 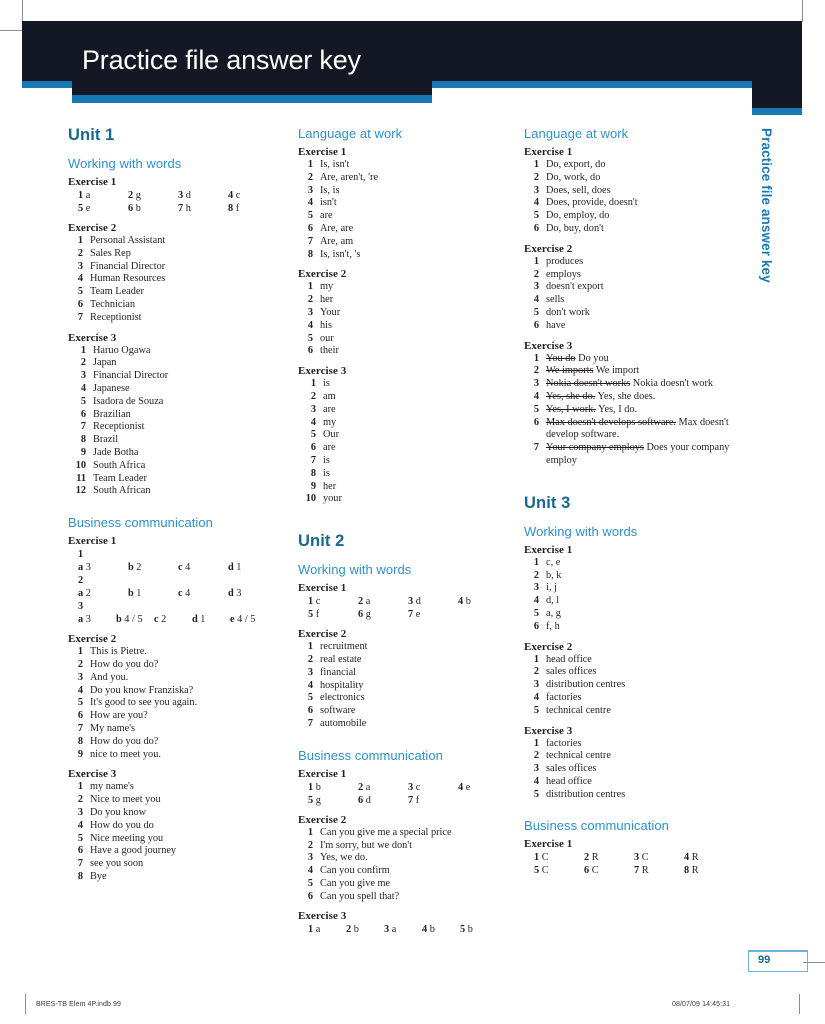 What do you see at coordinates (548, 248) in the screenshot?
I see `exercise-heading: Exercise 2` at bounding box center [548, 248].